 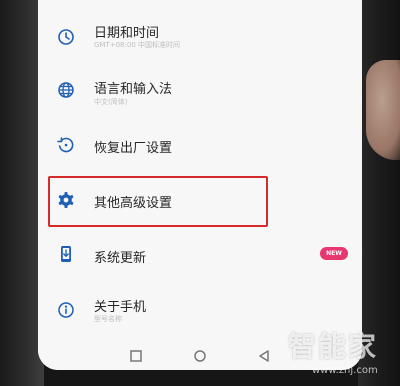 I want to click on settings-item-title: 关于手机, so click(x=120, y=307).